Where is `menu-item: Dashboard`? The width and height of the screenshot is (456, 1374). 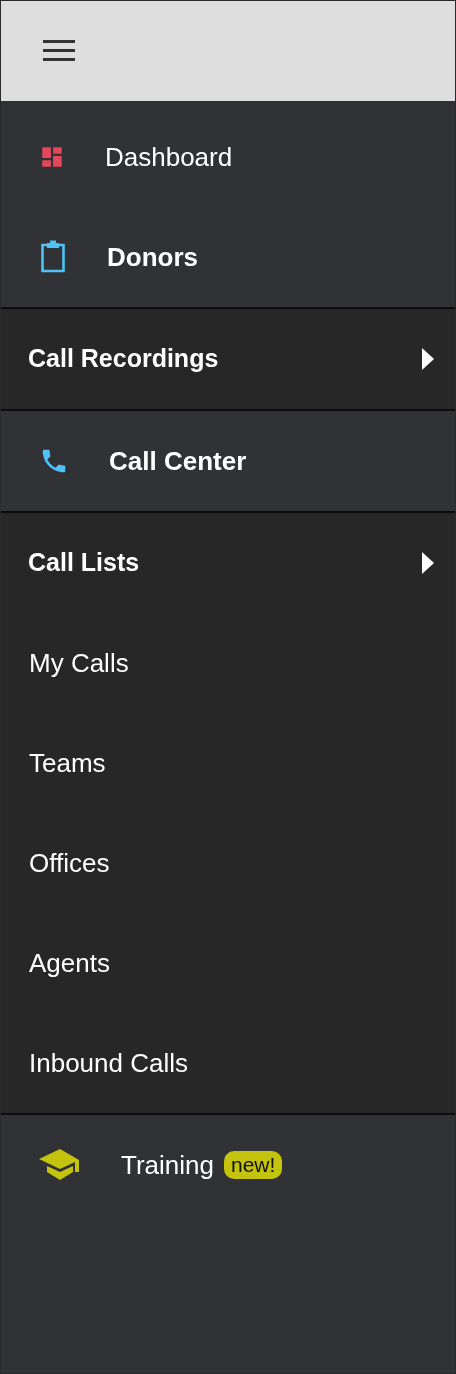
menu-item: Dashboard is located at coordinates (169, 157).